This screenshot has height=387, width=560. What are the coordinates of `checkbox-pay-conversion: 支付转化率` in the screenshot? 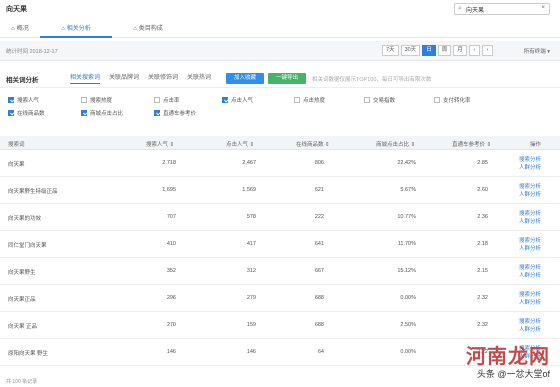 It's located at (452, 100).